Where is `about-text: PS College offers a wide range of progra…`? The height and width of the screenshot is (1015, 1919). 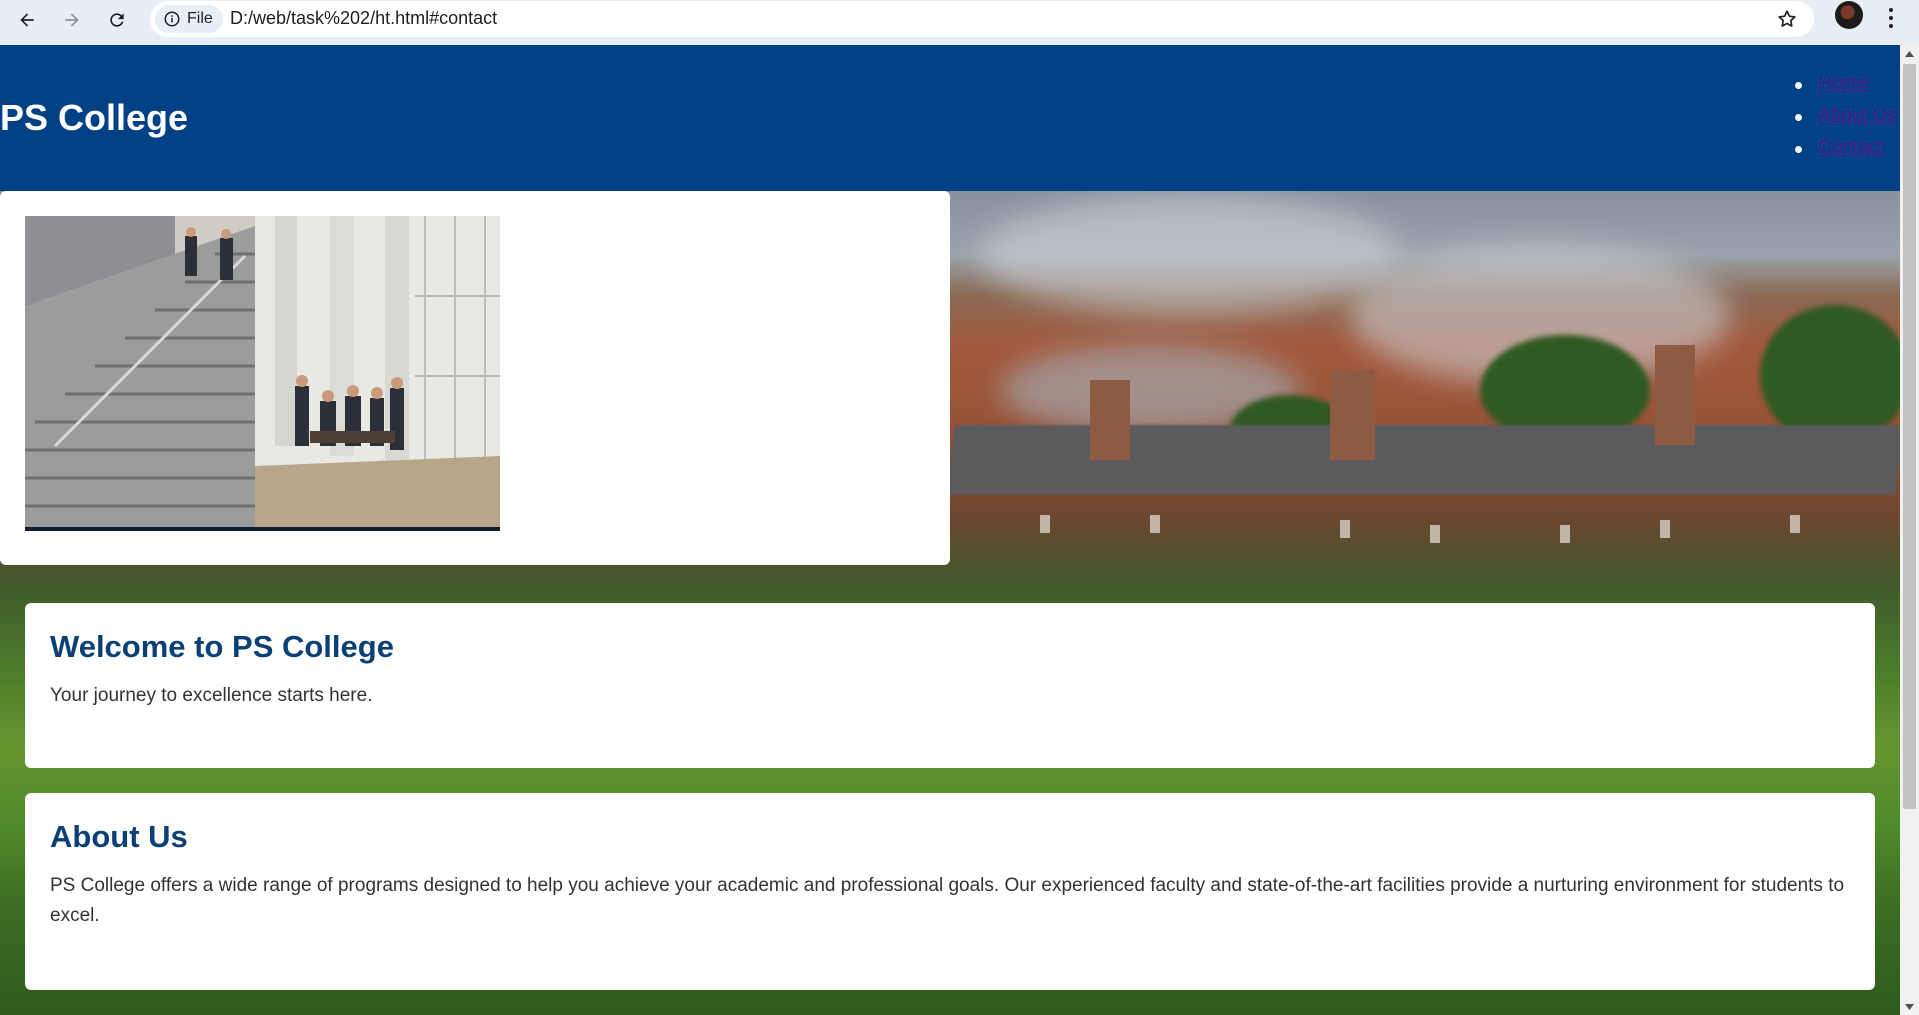
about-text: PS College offers a wide range of progra… is located at coordinates (947, 900).